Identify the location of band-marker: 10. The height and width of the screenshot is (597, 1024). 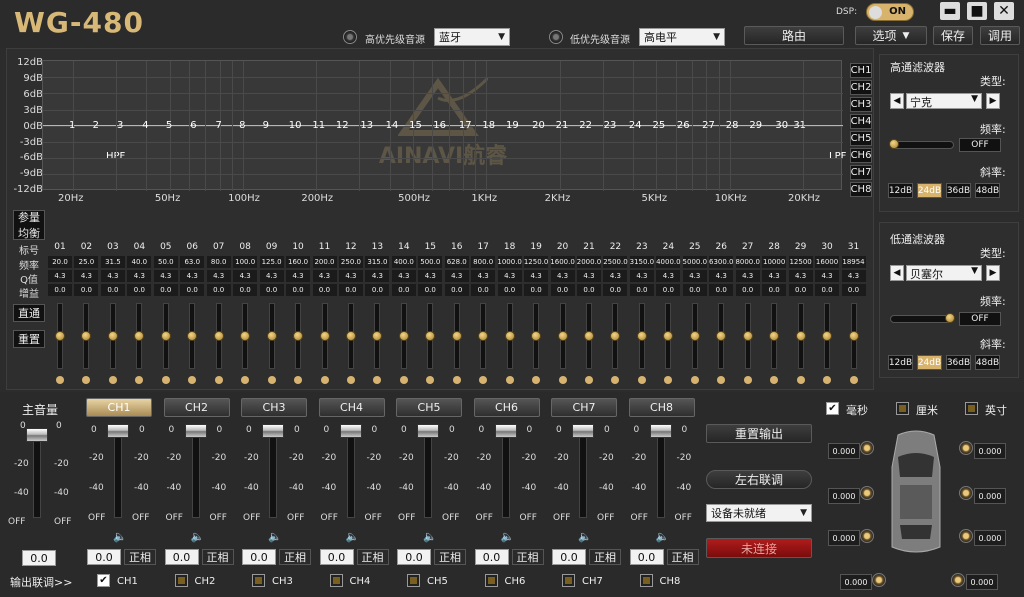
(295, 125).